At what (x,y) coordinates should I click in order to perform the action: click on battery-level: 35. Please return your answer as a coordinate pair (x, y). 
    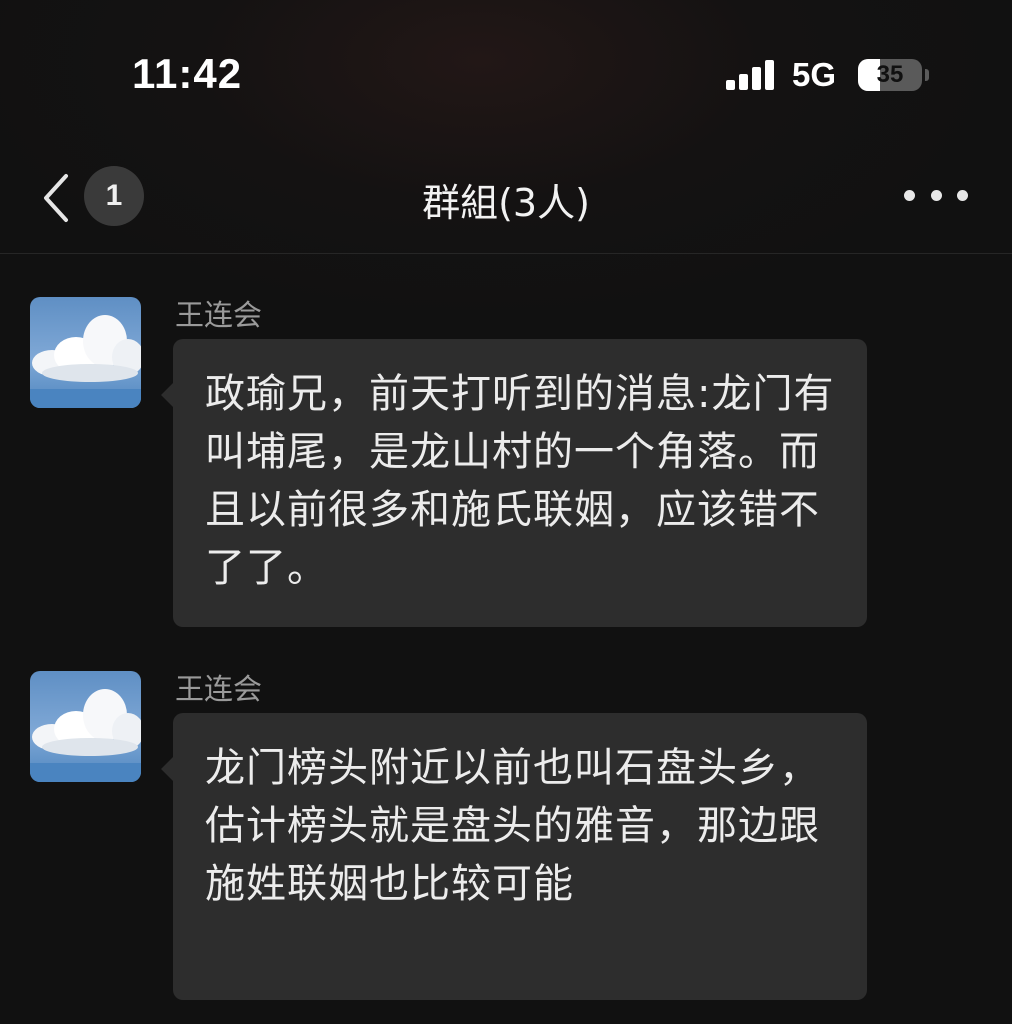
    Looking at the image, I should click on (890, 74).